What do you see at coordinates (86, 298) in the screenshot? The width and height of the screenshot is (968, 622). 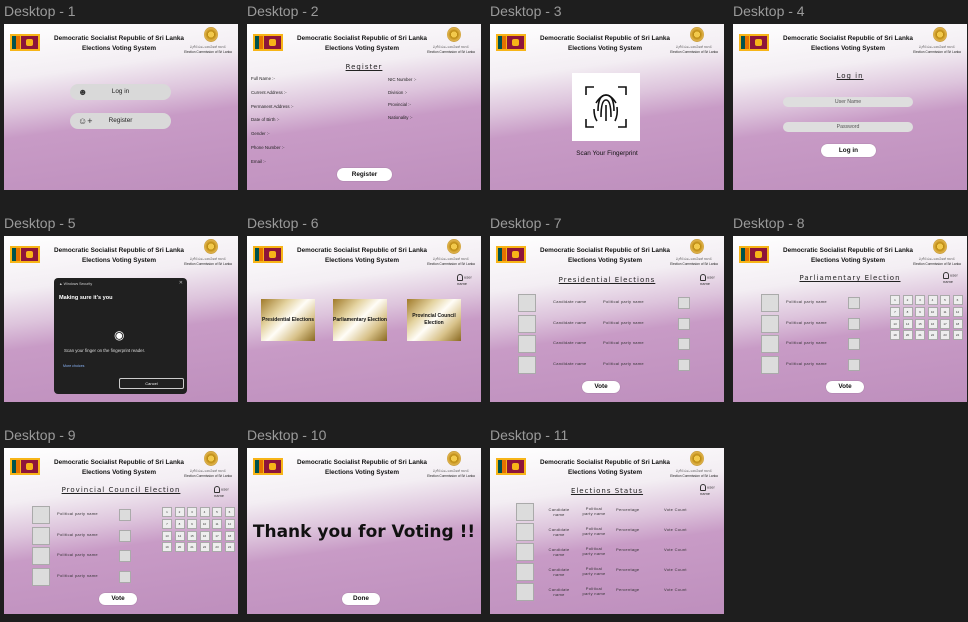 I see `dialog-title: Making sure it's you` at bounding box center [86, 298].